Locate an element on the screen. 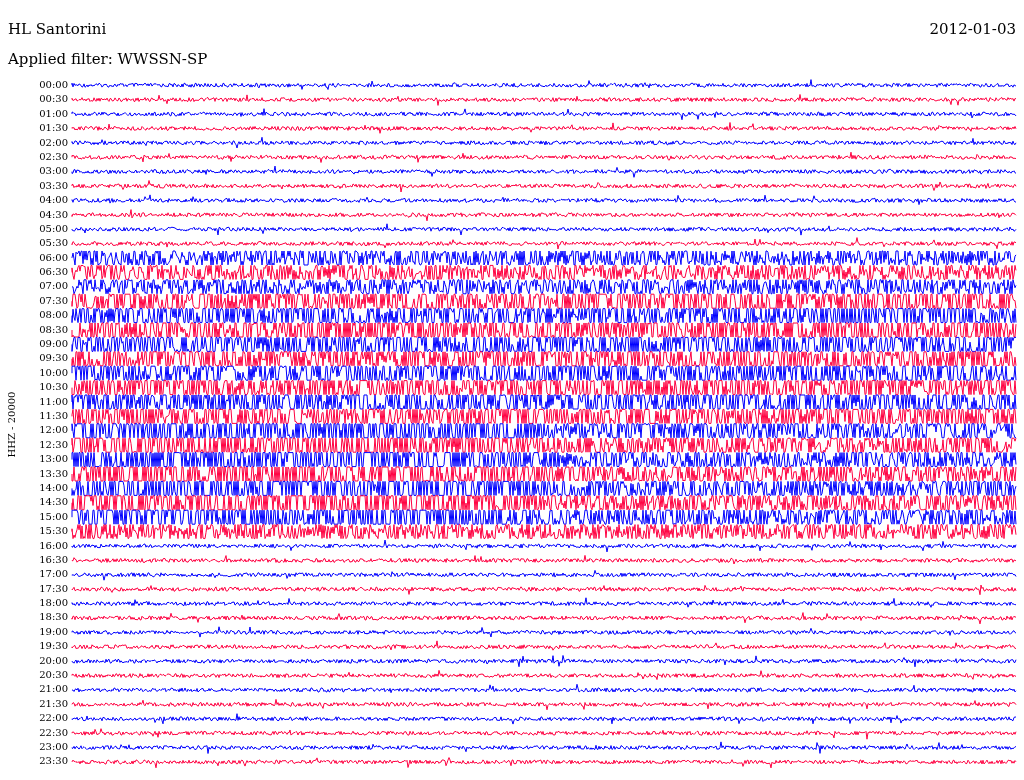 This screenshot has height=780, width=1024. time-label: 21:00 is located at coordinates (53, 689).